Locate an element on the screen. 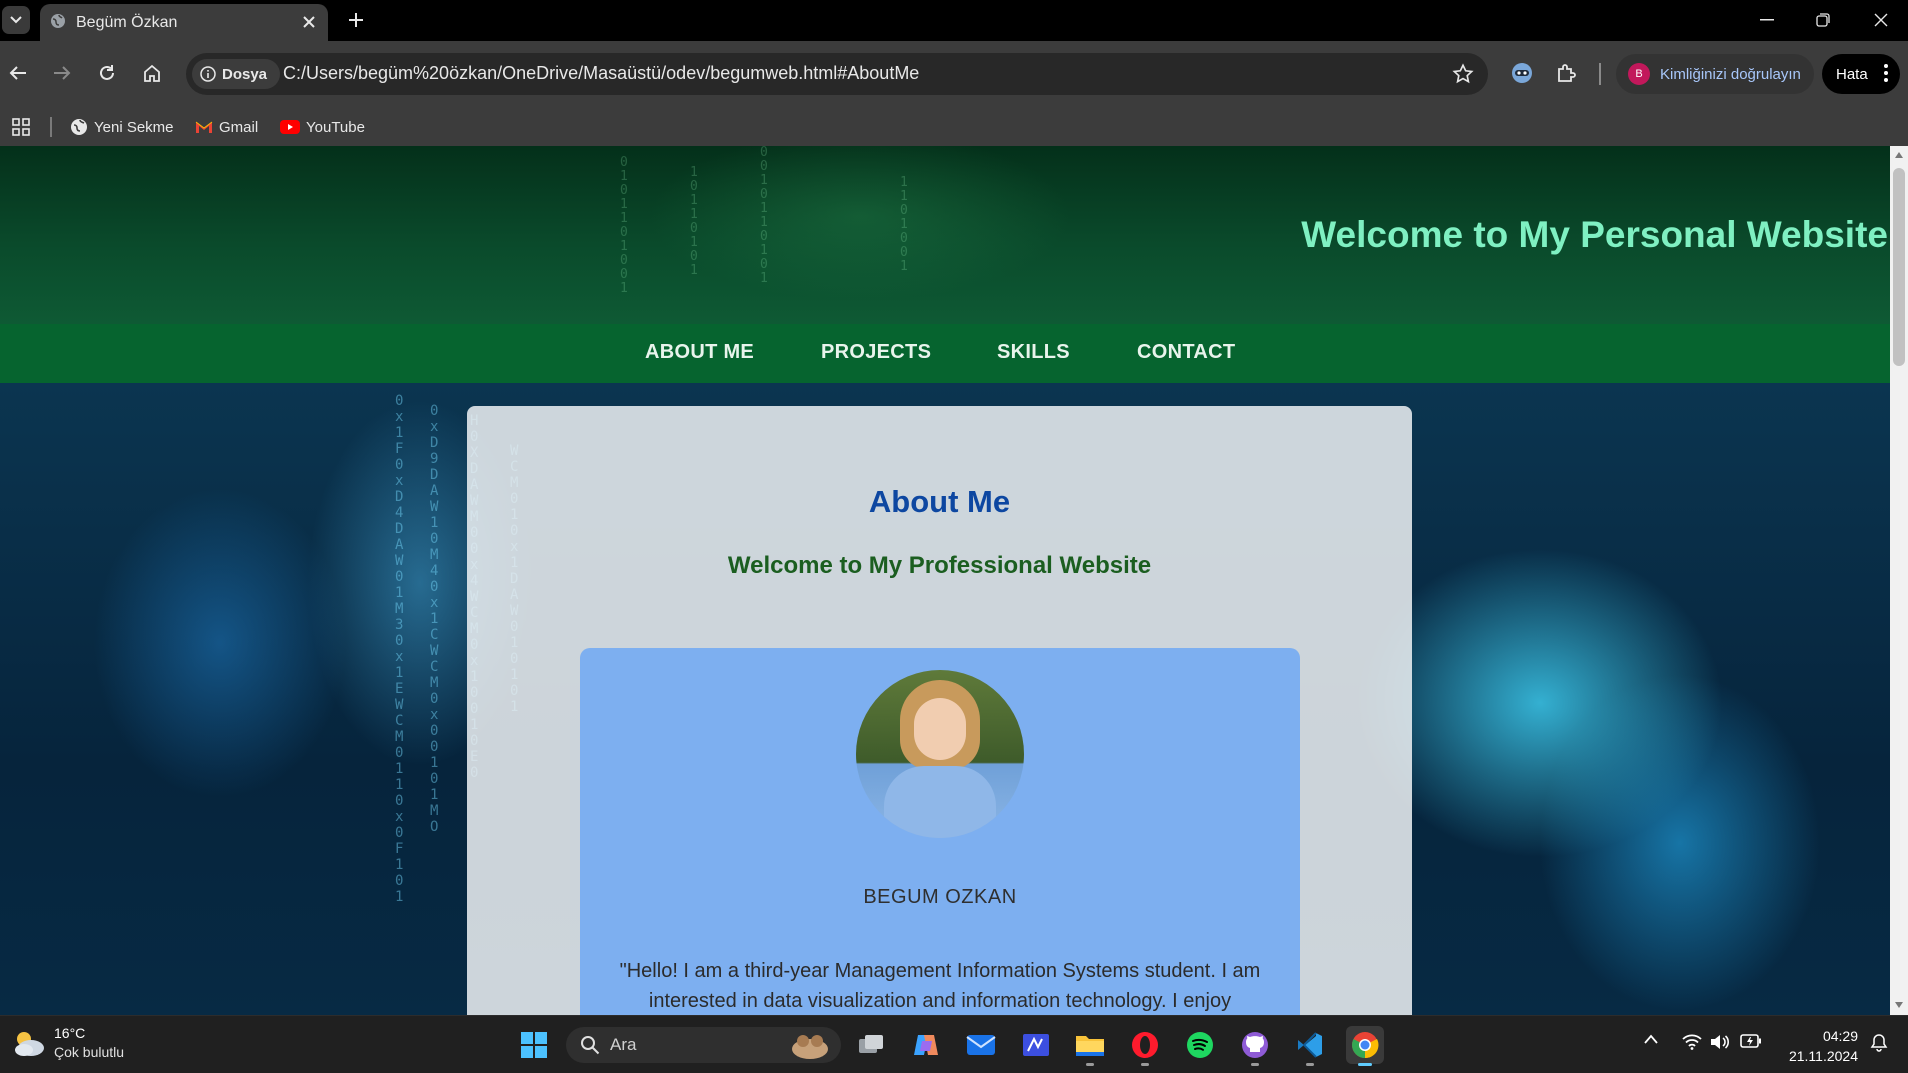 The width and height of the screenshot is (1908, 1073). photo-face is located at coordinates (940, 729).